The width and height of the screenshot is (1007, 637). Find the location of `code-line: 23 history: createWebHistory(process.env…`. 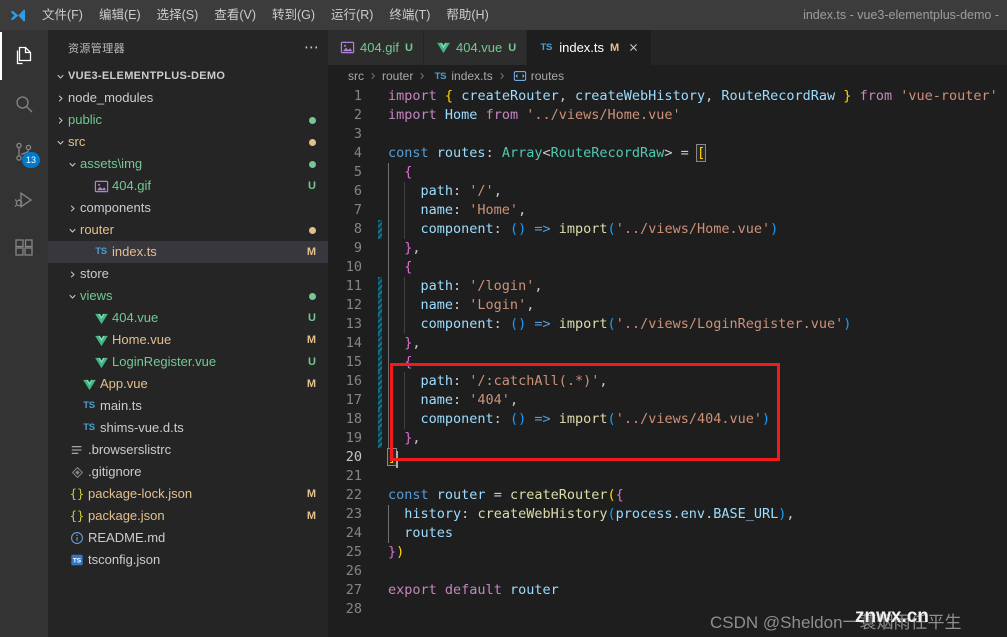

code-line: 23 history: createWebHistory(process.env… is located at coordinates (667, 514).